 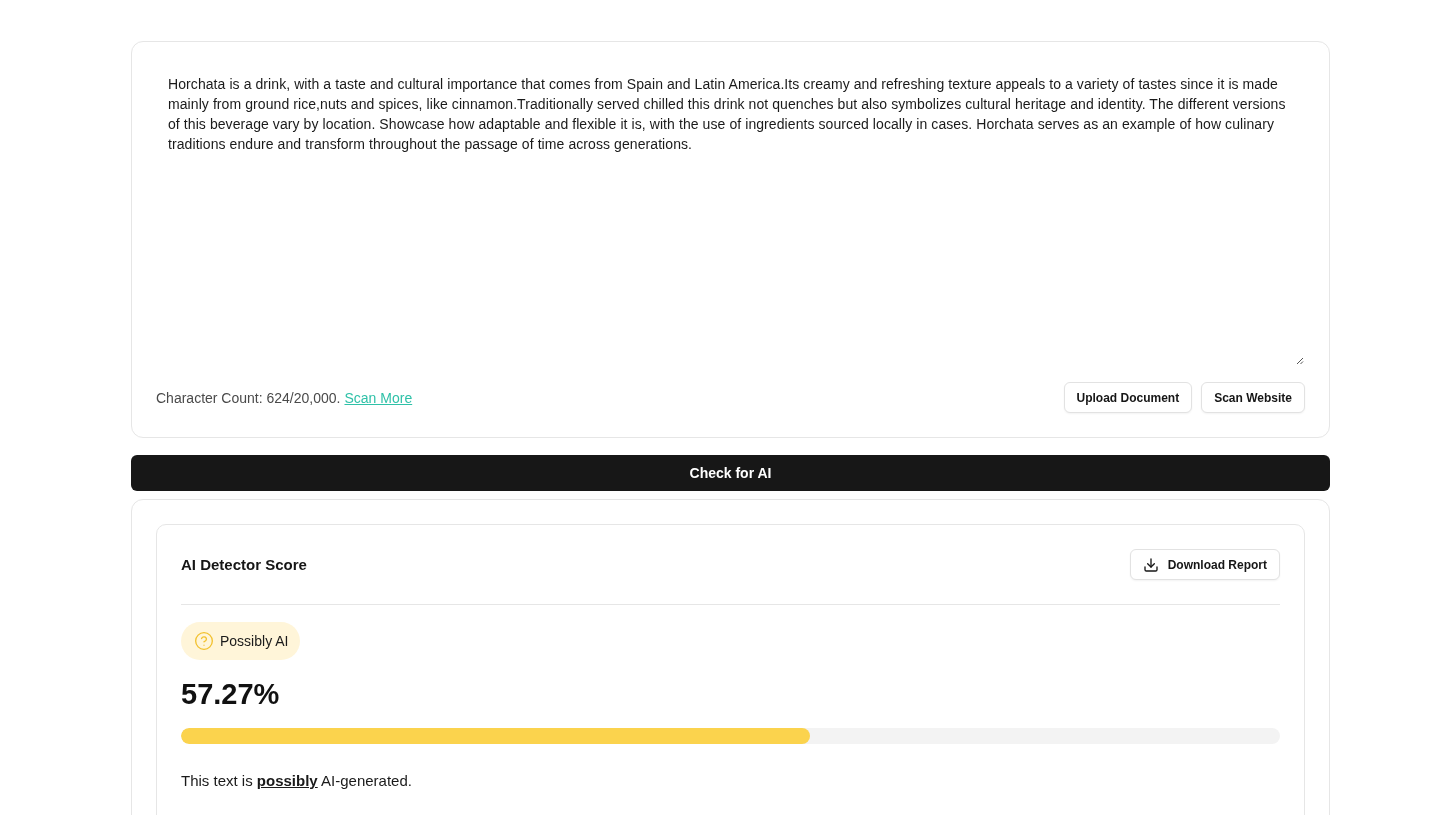 I want to click on badge-label: Possibly AI, so click(x=254, y=641).